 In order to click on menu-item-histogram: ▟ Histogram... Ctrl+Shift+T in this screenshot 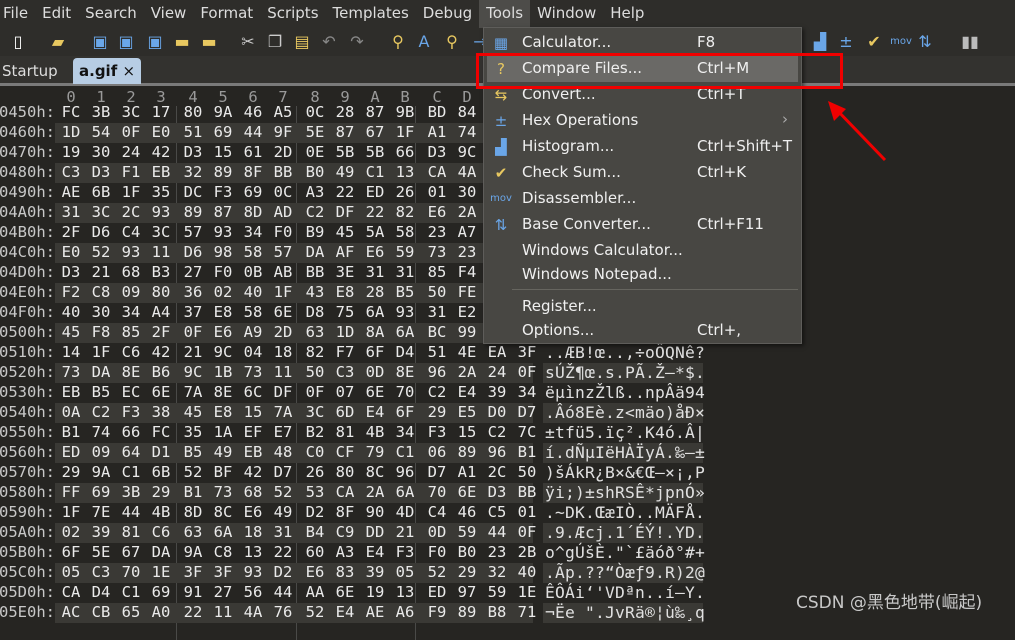, I will do `click(642, 147)`.